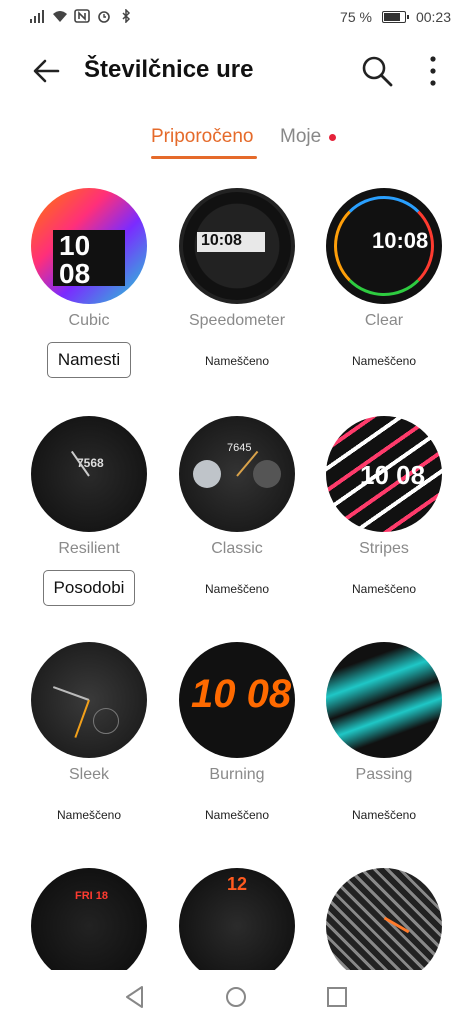  Describe the element at coordinates (384, 548) in the screenshot. I see `watchface-name: Stripes` at that location.